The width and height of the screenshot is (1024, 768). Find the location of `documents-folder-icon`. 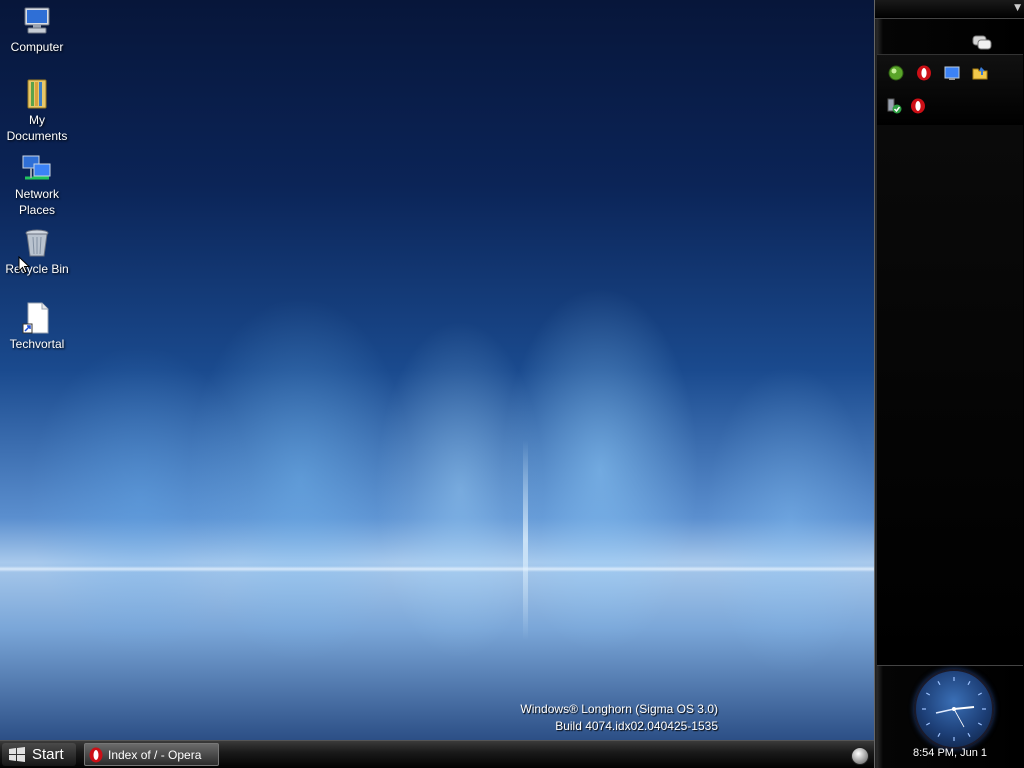

documents-folder-icon is located at coordinates (37, 94).